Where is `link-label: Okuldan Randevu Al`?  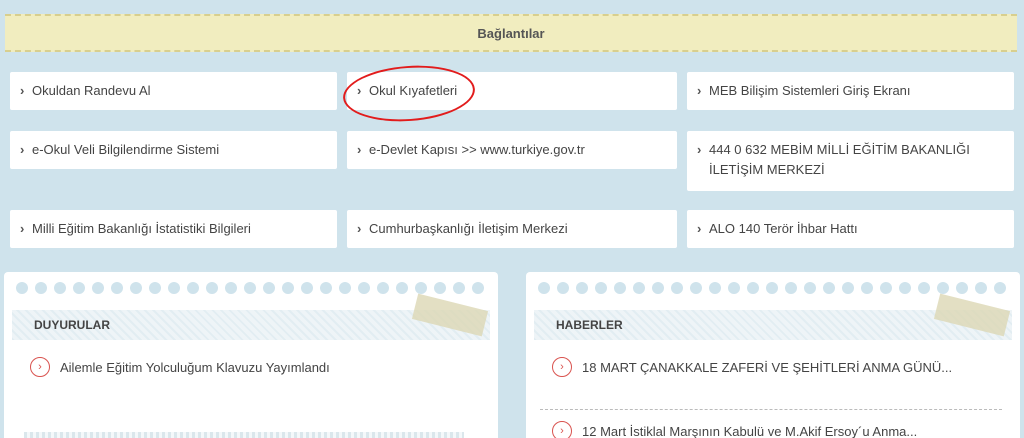 link-label: Okuldan Randevu Al is located at coordinates (91, 90).